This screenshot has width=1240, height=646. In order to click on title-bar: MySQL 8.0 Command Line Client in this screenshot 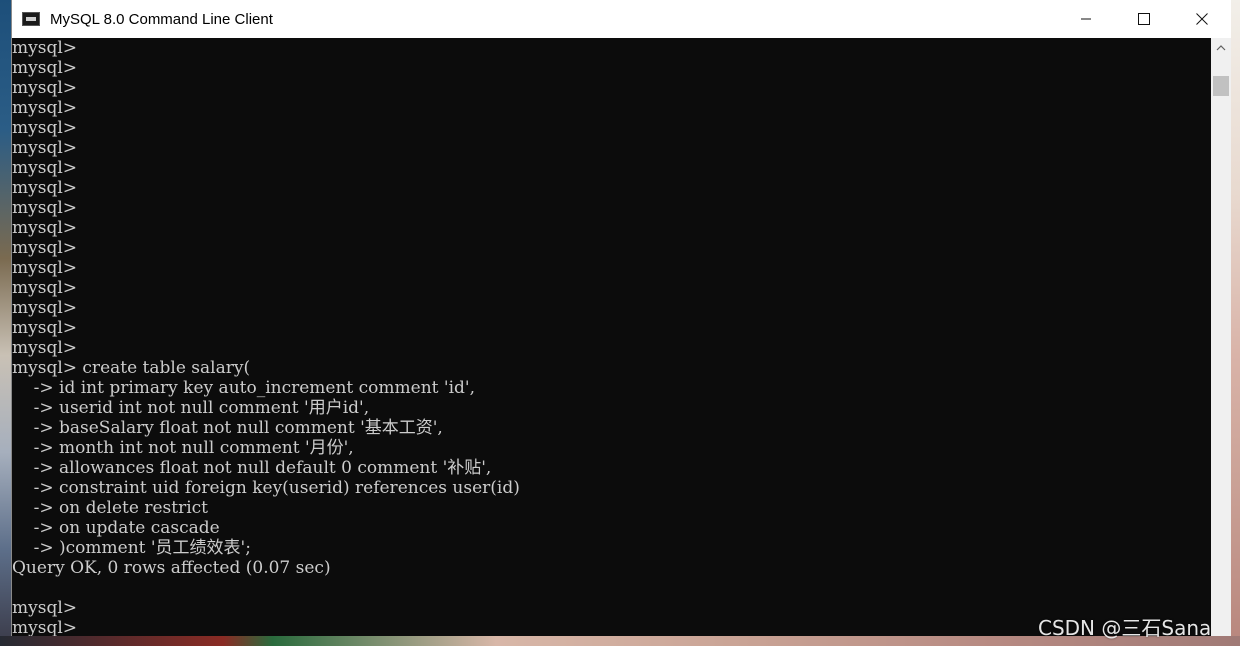, I will do `click(621, 19)`.